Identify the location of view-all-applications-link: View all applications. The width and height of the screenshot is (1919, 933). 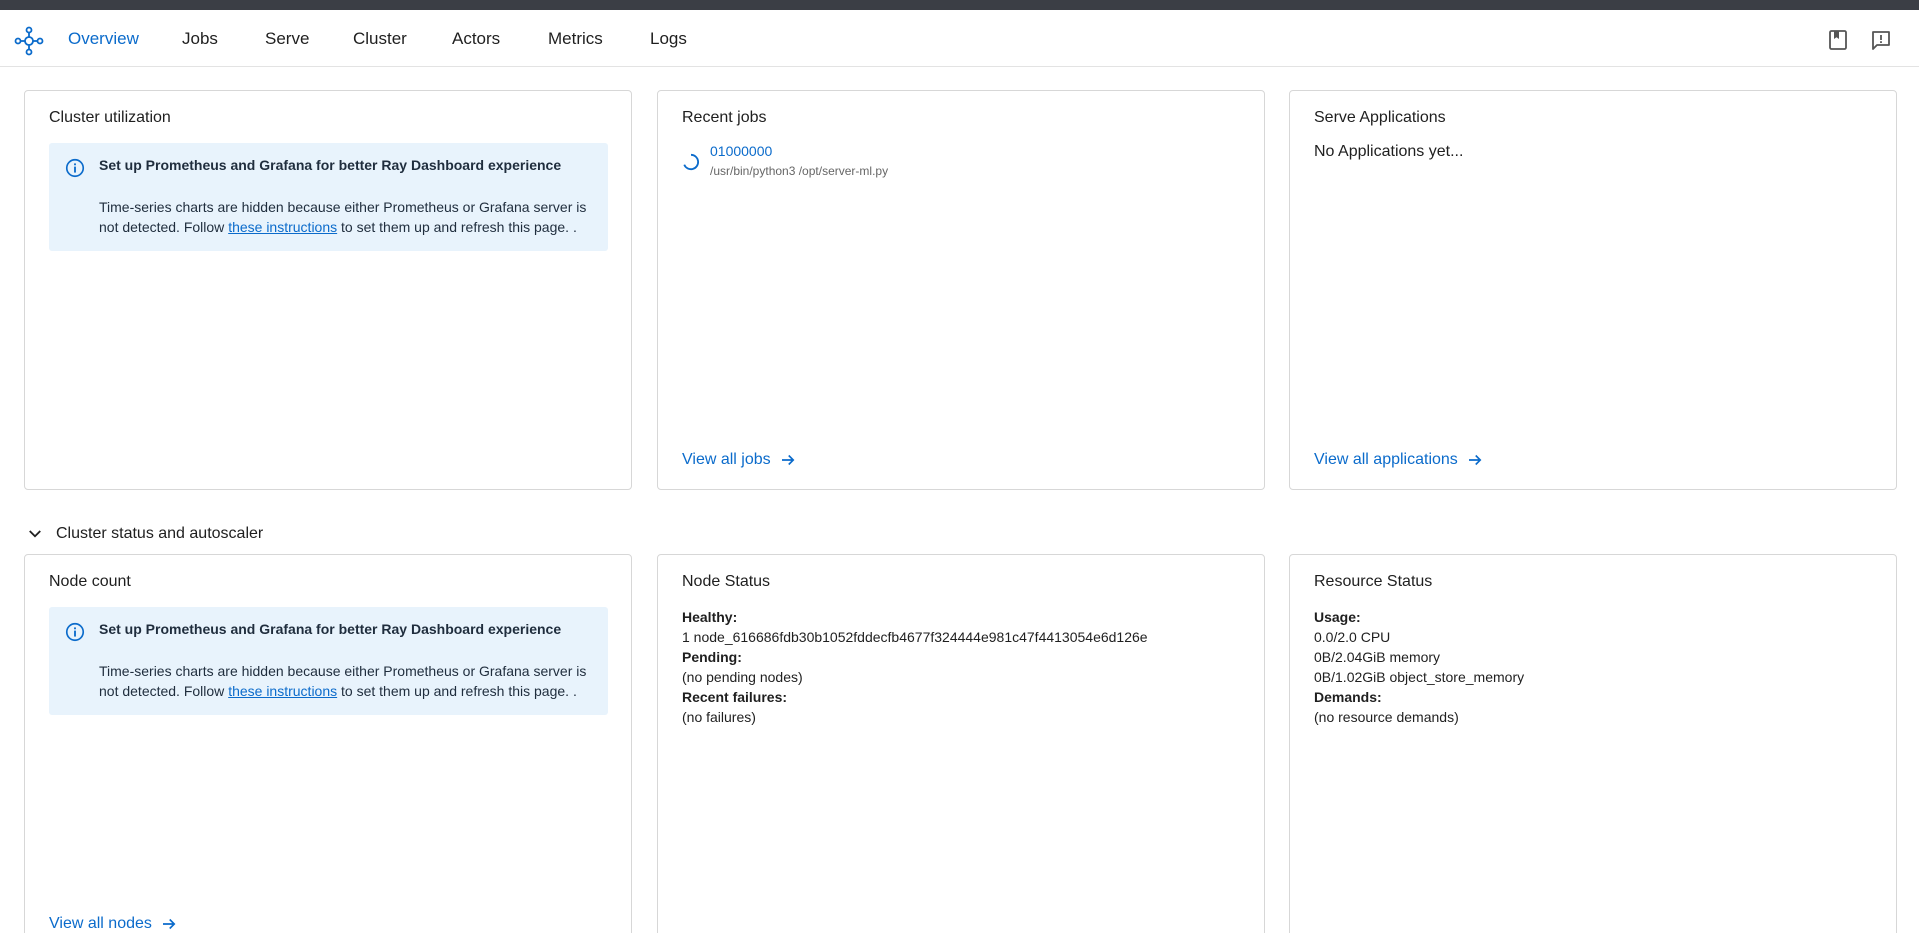
(1399, 460).